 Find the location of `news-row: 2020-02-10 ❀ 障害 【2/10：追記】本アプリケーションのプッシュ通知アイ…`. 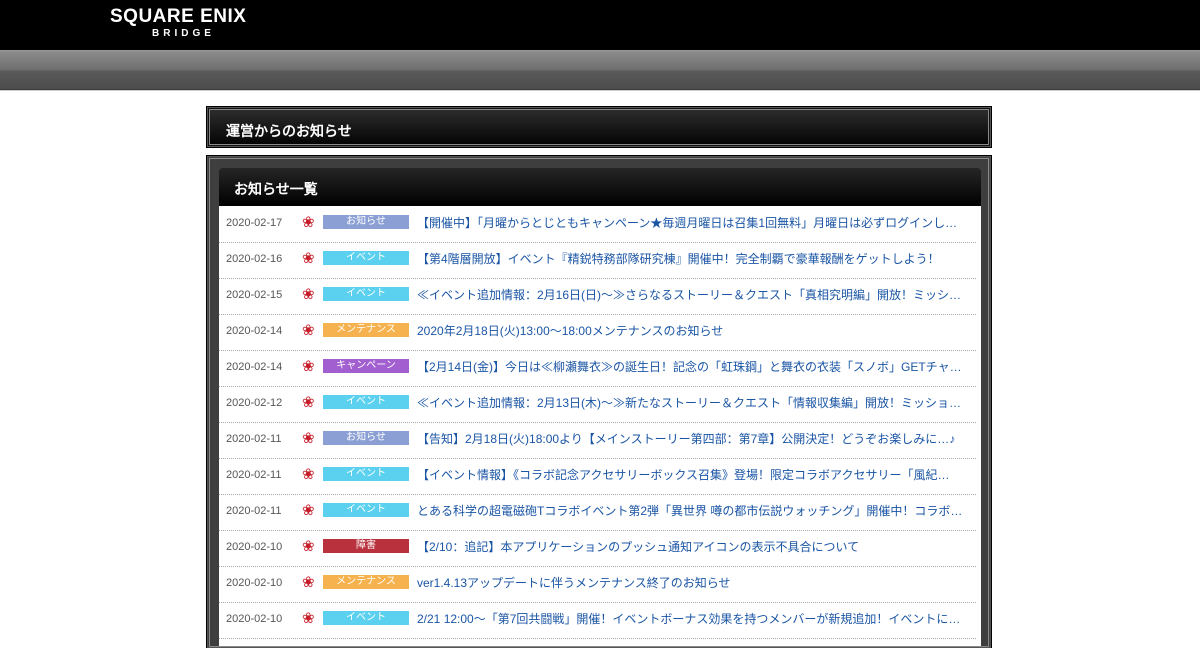

news-row: 2020-02-10 ❀ 障害 【2/10：追記】本アプリケーションのプッシュ通知アイ… is located at coordinates (597, 548).